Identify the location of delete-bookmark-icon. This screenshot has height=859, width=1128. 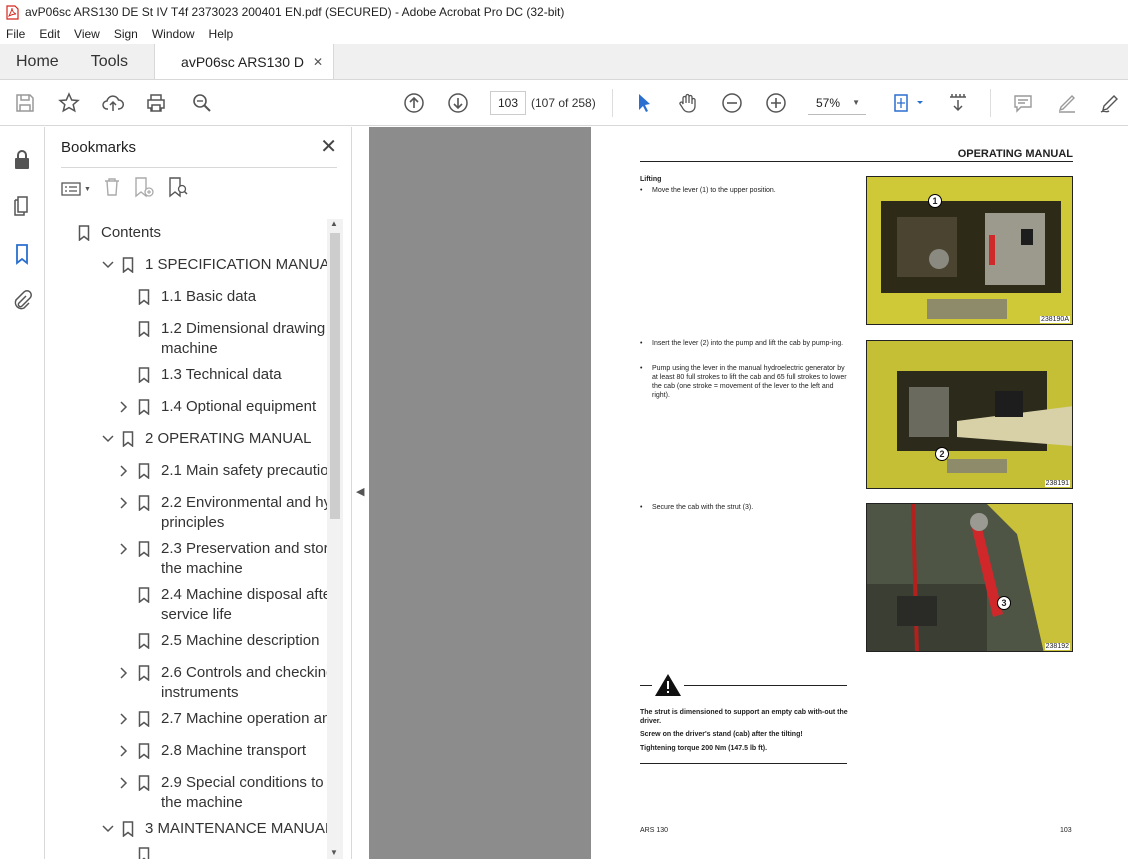
(112, 189).